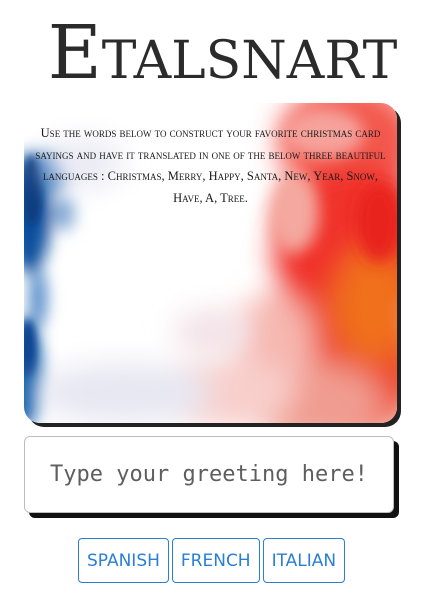 The height and width of the screenshot is (606, 445). I want to click on language-buttons: SPANISH FRENCH ITALIAN, so click(212, 560).